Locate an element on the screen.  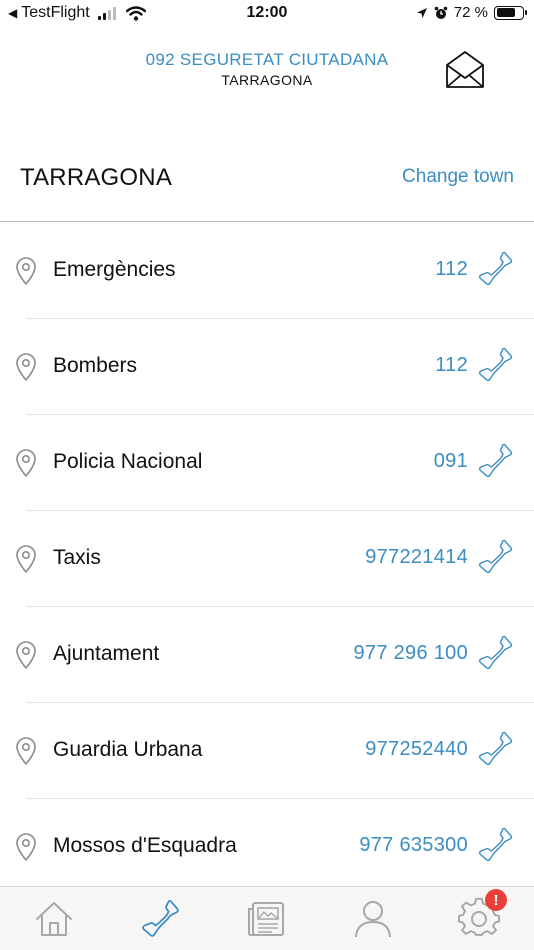
location-arrow-icon is located at coordinates (421, 12).